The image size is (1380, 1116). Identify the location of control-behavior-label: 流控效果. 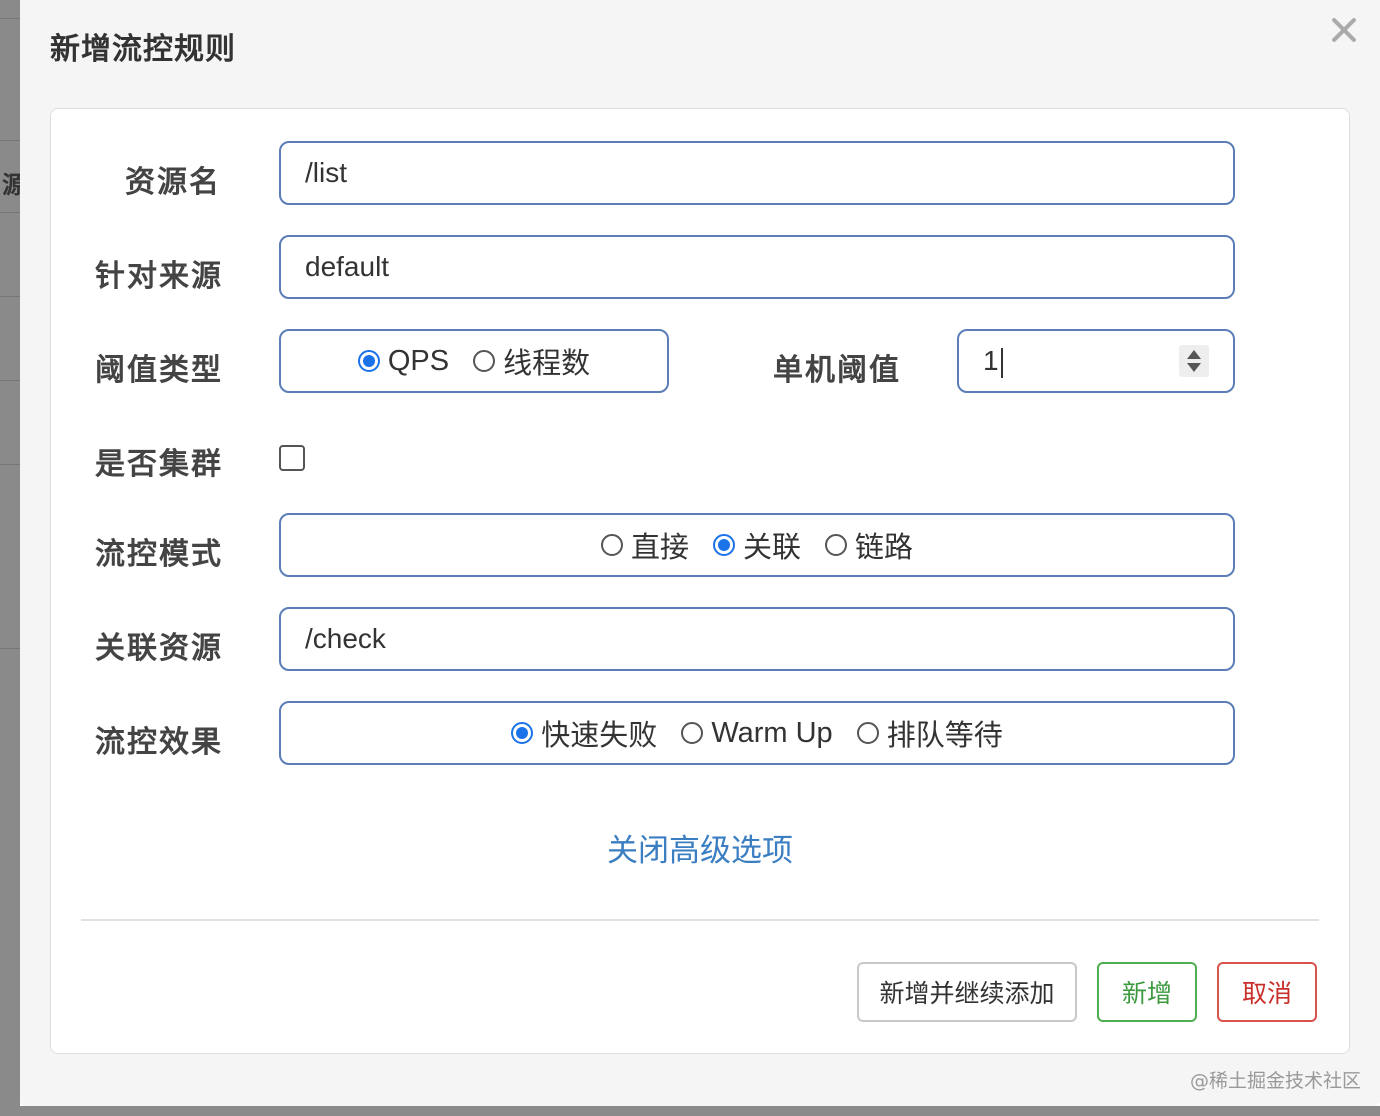
(159, 742).